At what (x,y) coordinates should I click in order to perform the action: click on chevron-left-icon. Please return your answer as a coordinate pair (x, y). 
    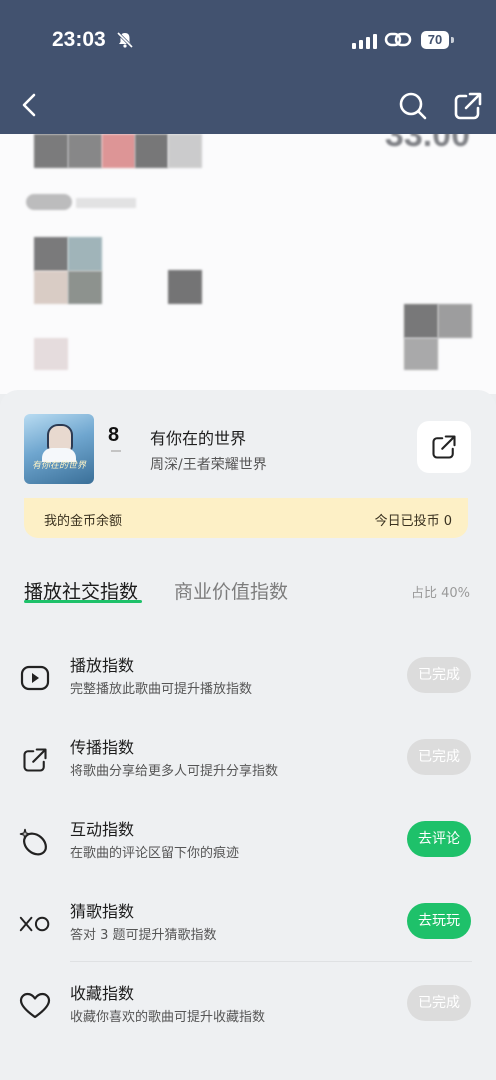
    Looking at the image, I should click on (29, 105).